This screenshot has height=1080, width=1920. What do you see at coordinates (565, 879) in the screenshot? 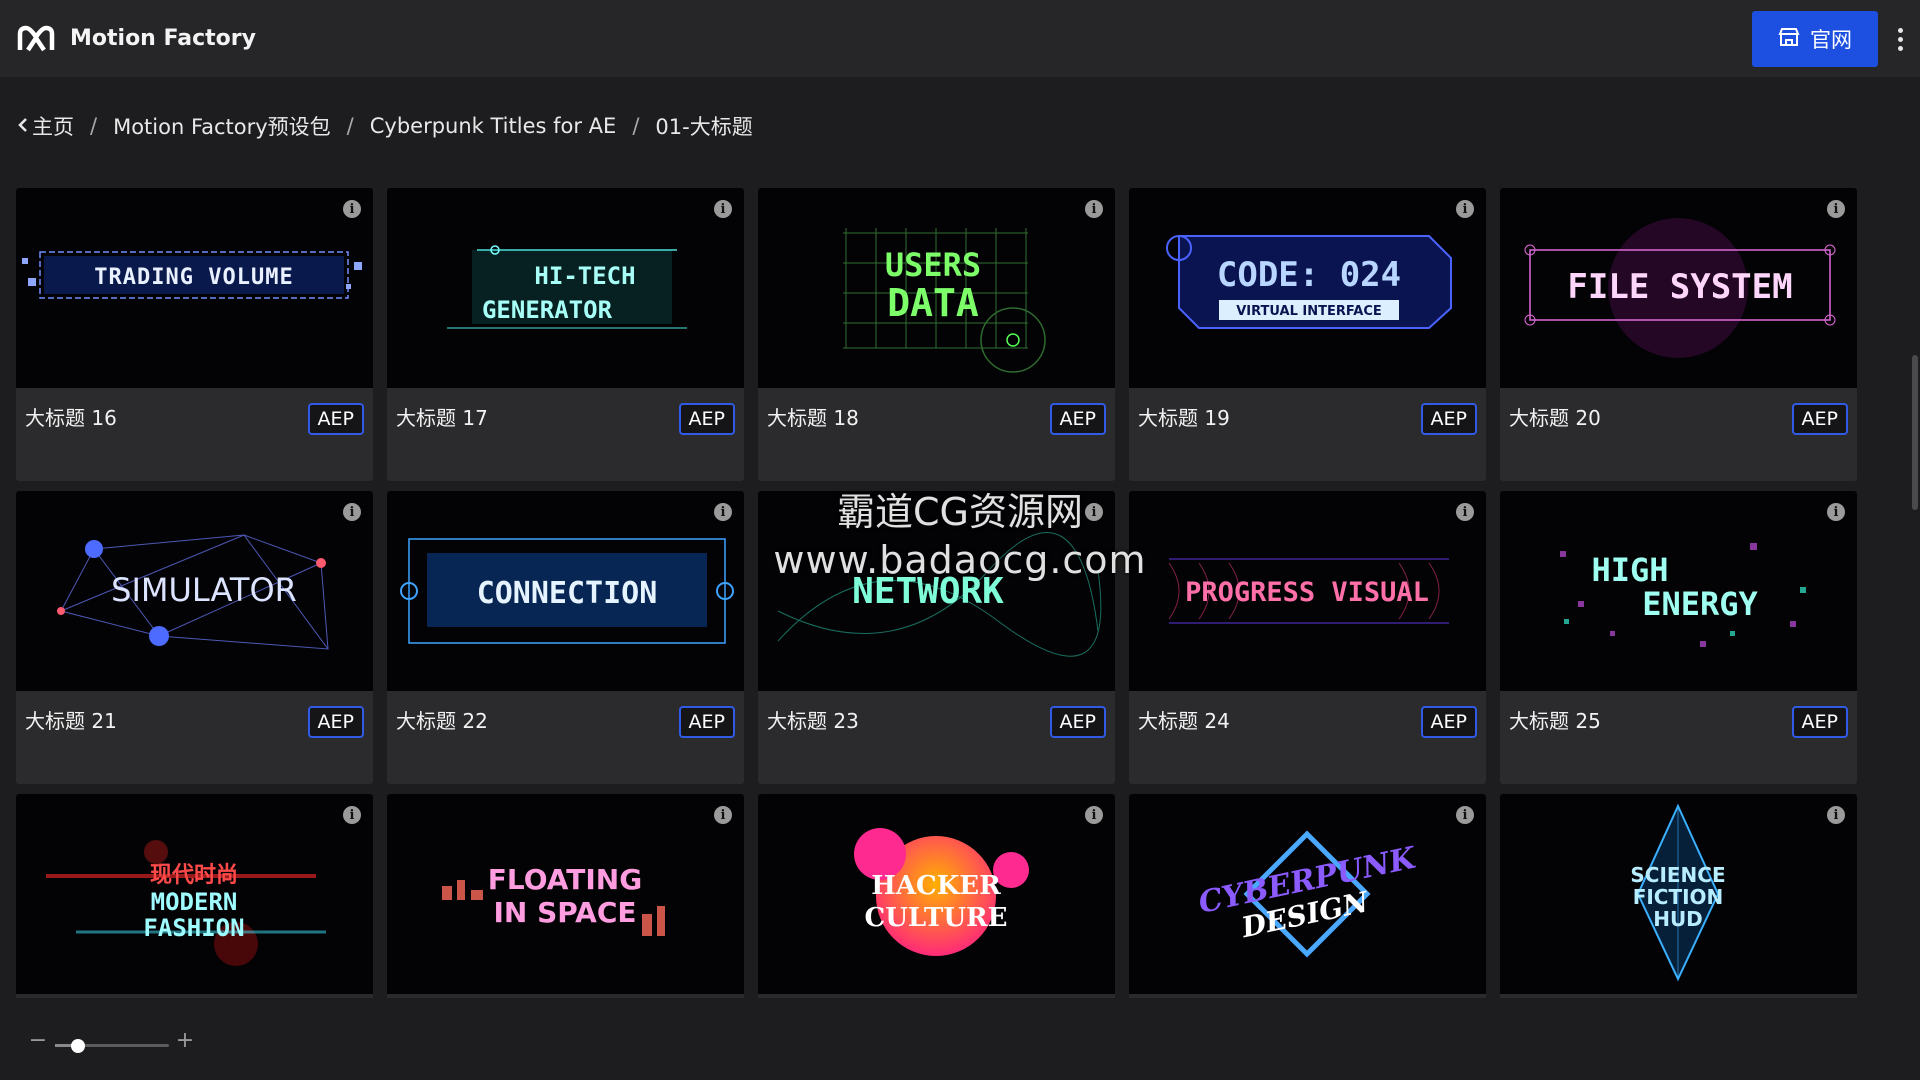
I see `preview-text-line1: FLOATING` at bounding box center [565, 879].